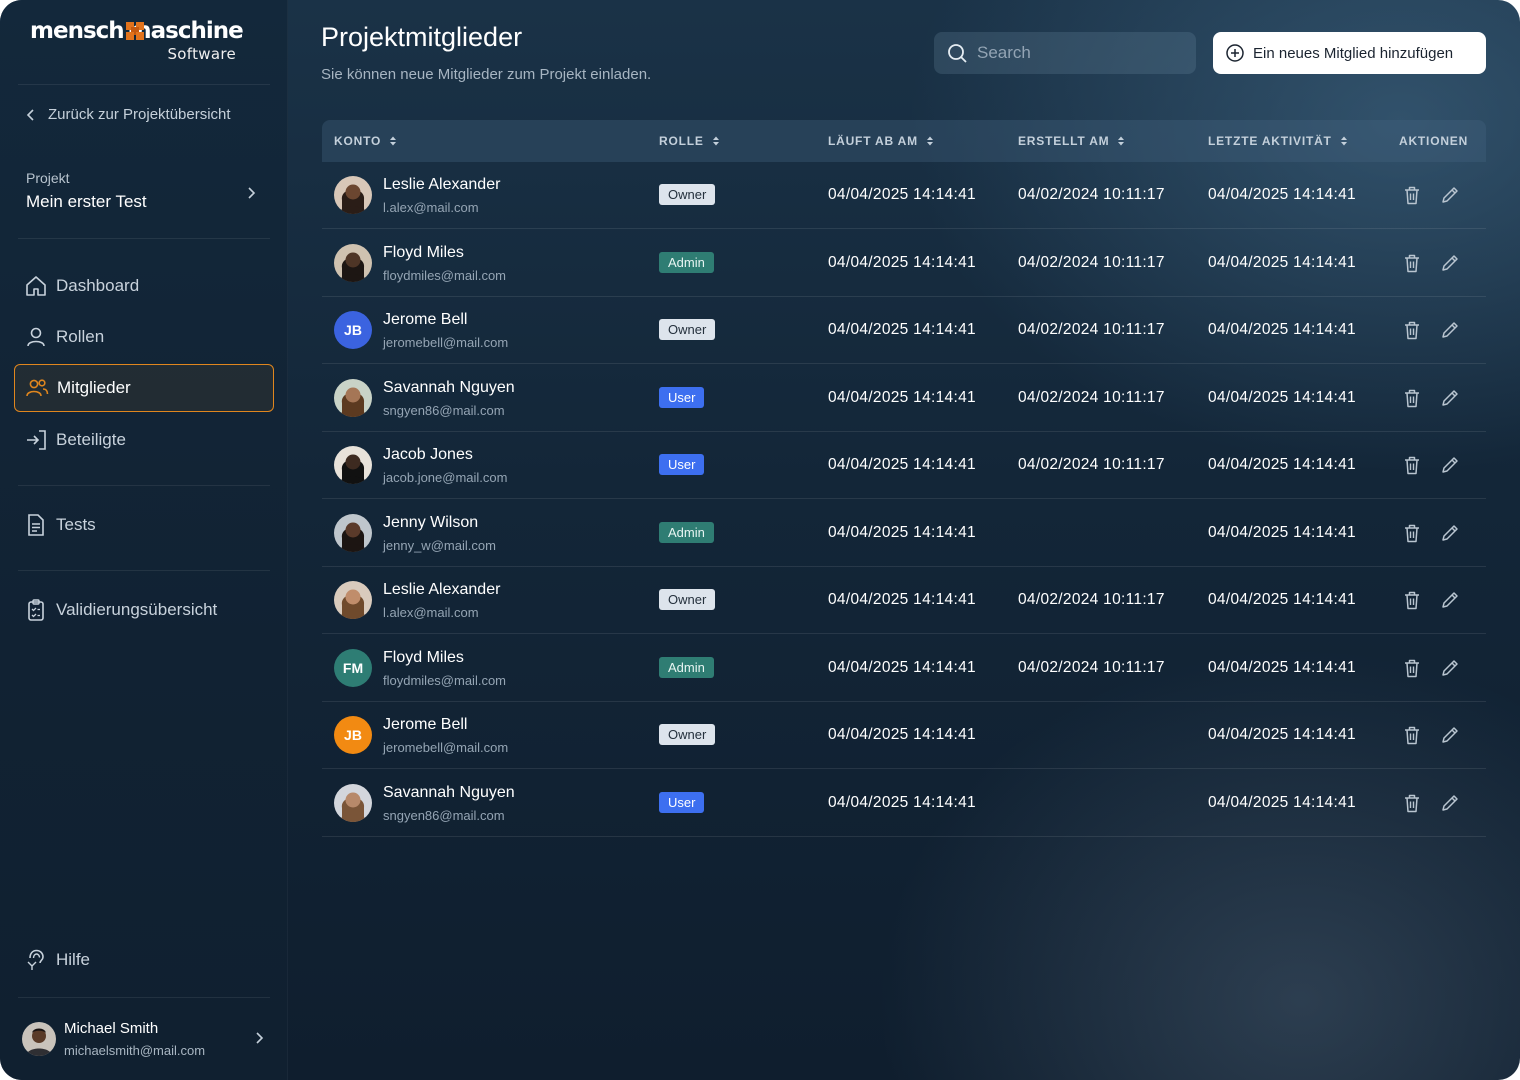 This screenshot has height=1080, width=1520. What do you see at coordinates (144, 286) in the screenshot?
I see `sidebar-item-dashboard: Dashboard` at bounding box center [144, 286].